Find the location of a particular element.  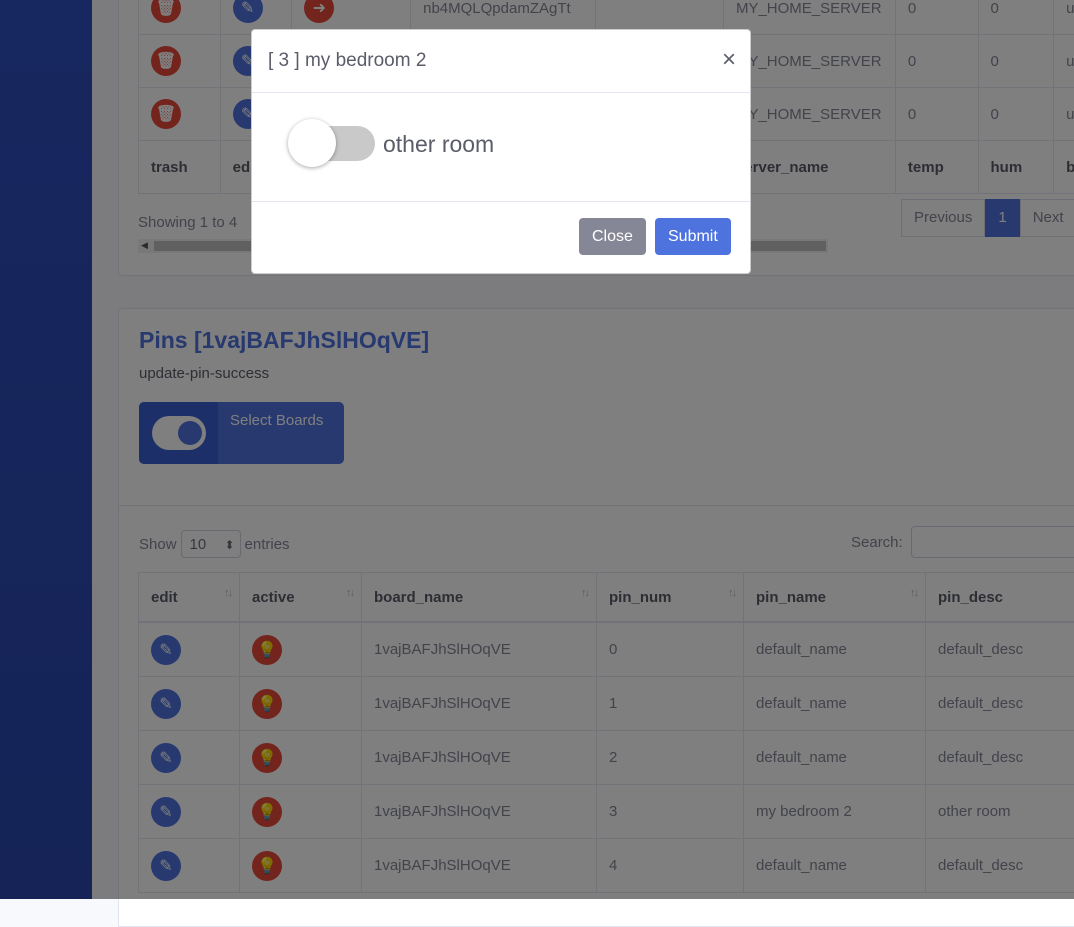

modal-body: other room is located at coordinates (501, 147).